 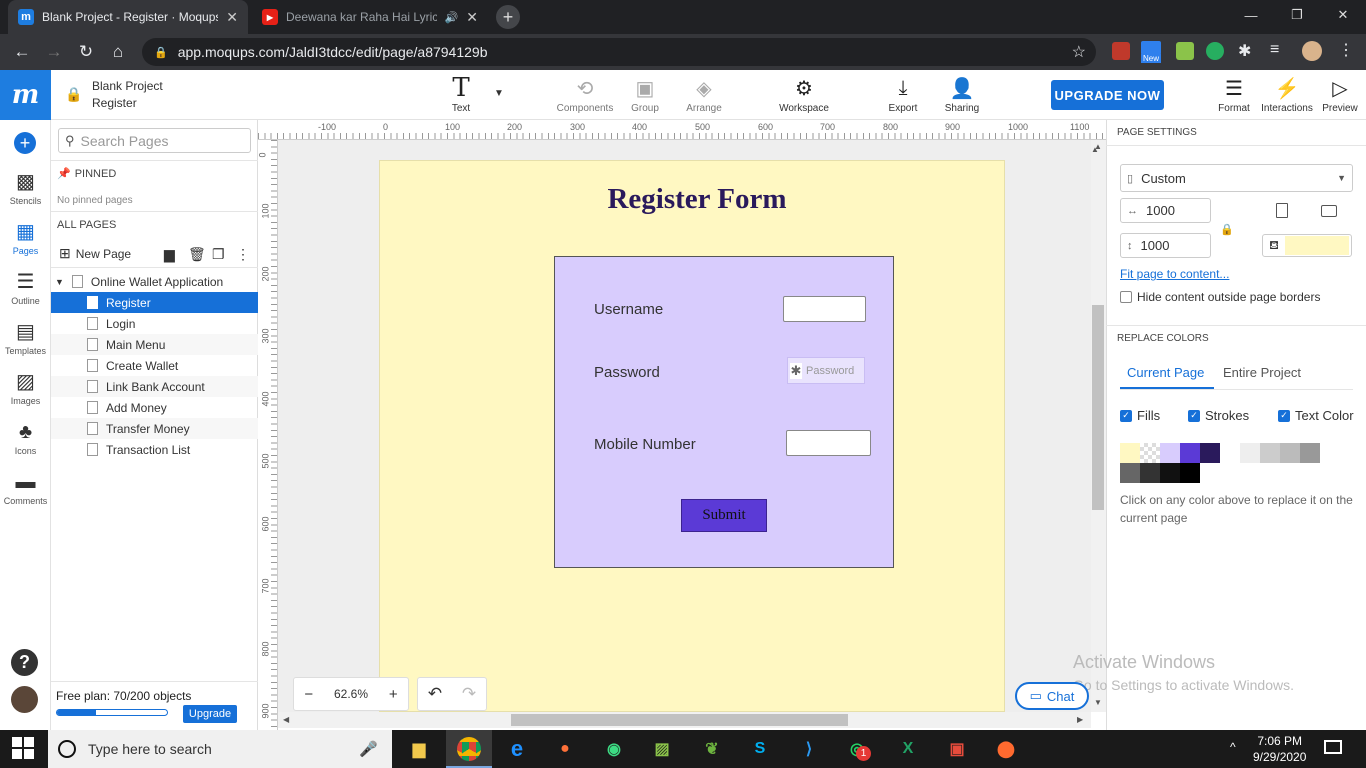 What do you see at coordinates (286, 719) in the screenshot?
I see `scroll-left-icon: ◀` at bounding box center [286, 719].